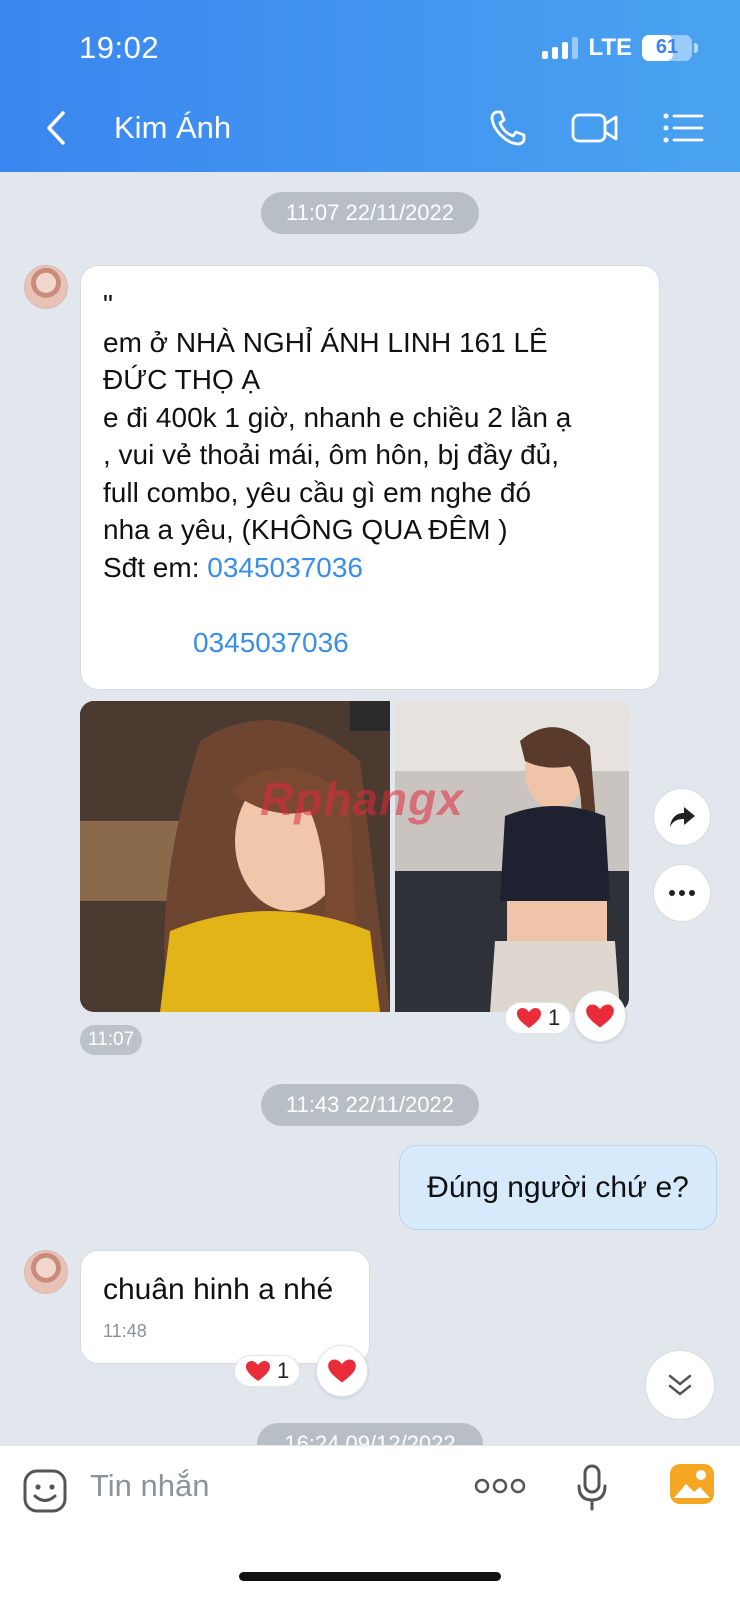  What do you see at coordinates (225, 1307) in the screenshot?
I see `incoming-message-bubble: chuân hinh a nhé 11:48` at bounding box center [225, 1307].